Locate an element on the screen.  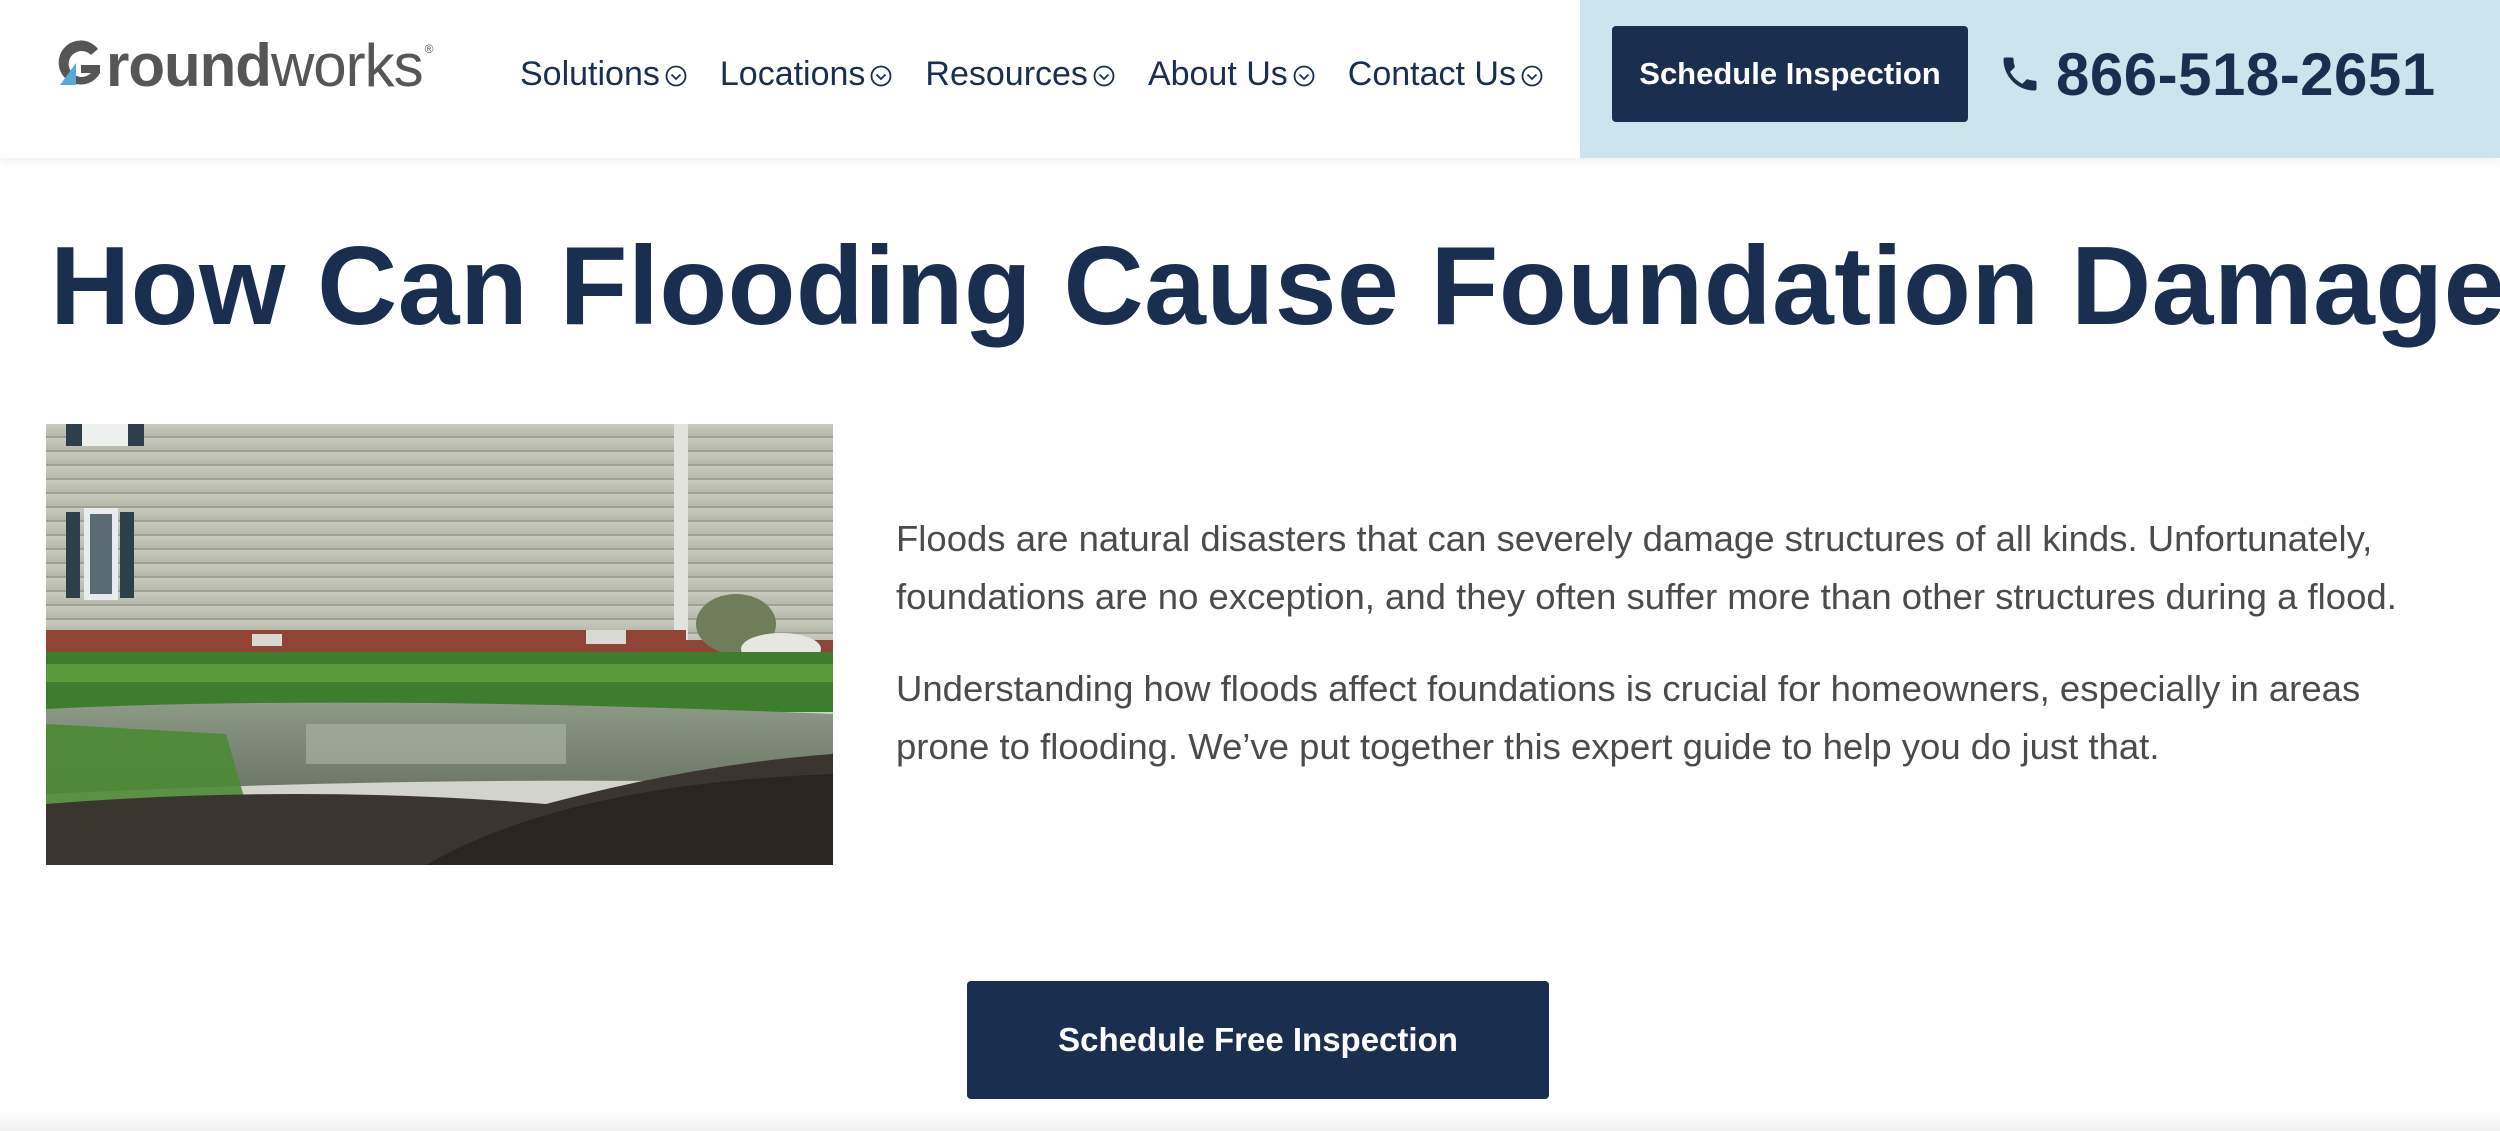
flooded-yard-photo is located at coordinates (439, 644).